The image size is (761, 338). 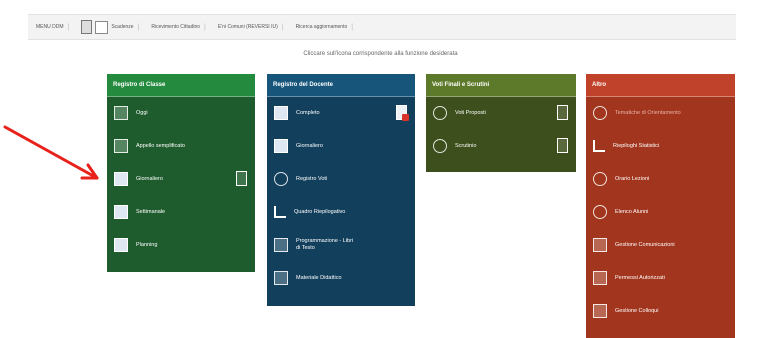 What do you see at coordinates (660, 179) in the screenshot?
I see `menu-item-orario: Orario Lezioni` at bounding box center [660, 179].